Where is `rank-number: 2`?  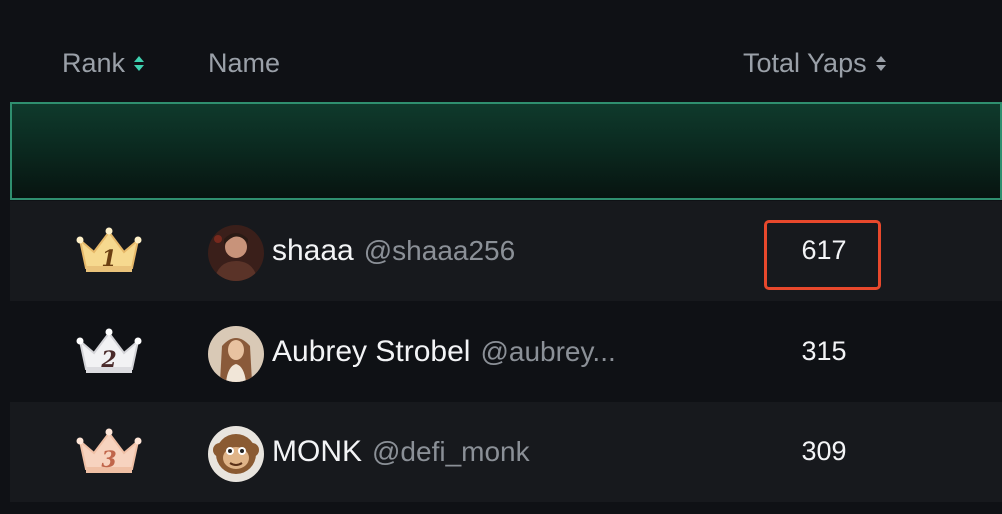 rank-number: 2 is located at coordinates (109, 360).